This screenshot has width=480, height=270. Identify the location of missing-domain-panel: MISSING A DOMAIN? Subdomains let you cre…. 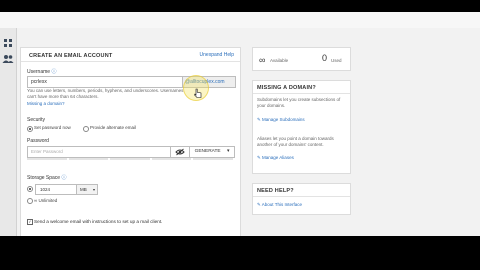
(301, 127).